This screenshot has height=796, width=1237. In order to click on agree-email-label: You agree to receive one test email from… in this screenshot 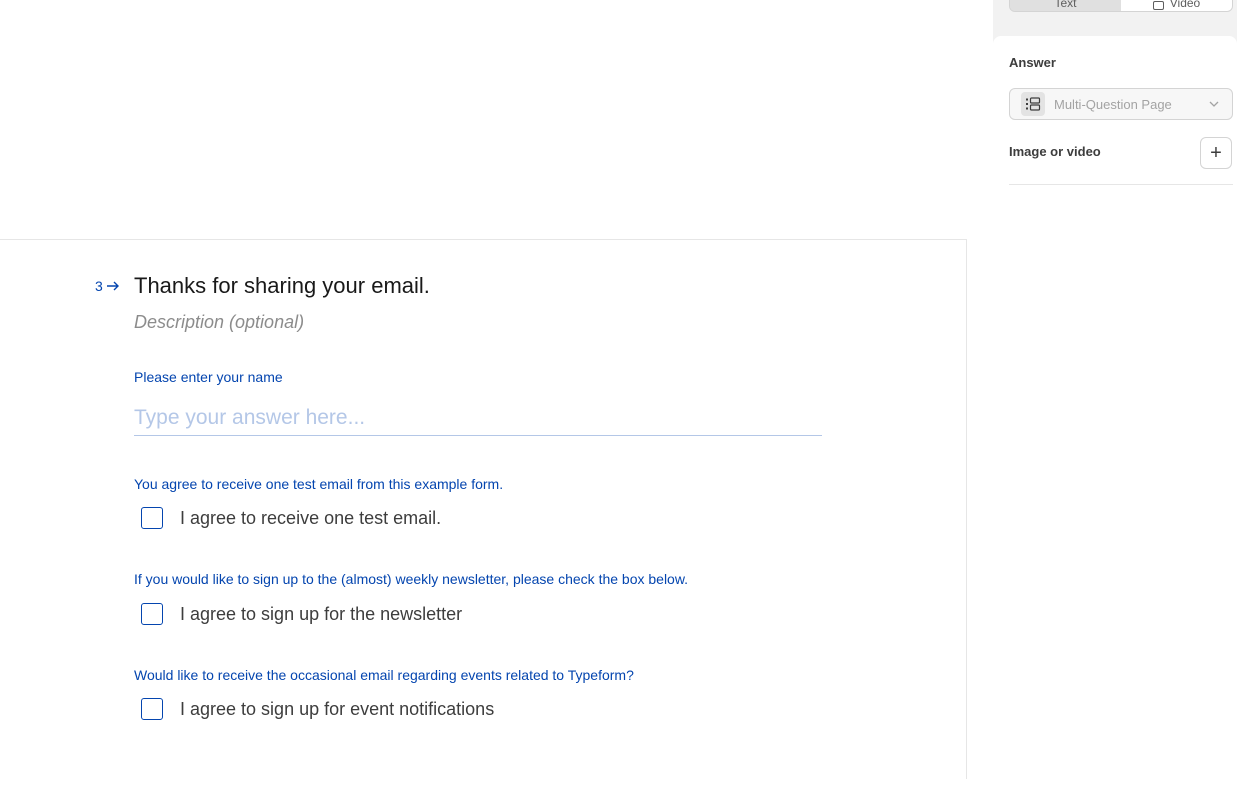, I will do `click(319, 484)`.